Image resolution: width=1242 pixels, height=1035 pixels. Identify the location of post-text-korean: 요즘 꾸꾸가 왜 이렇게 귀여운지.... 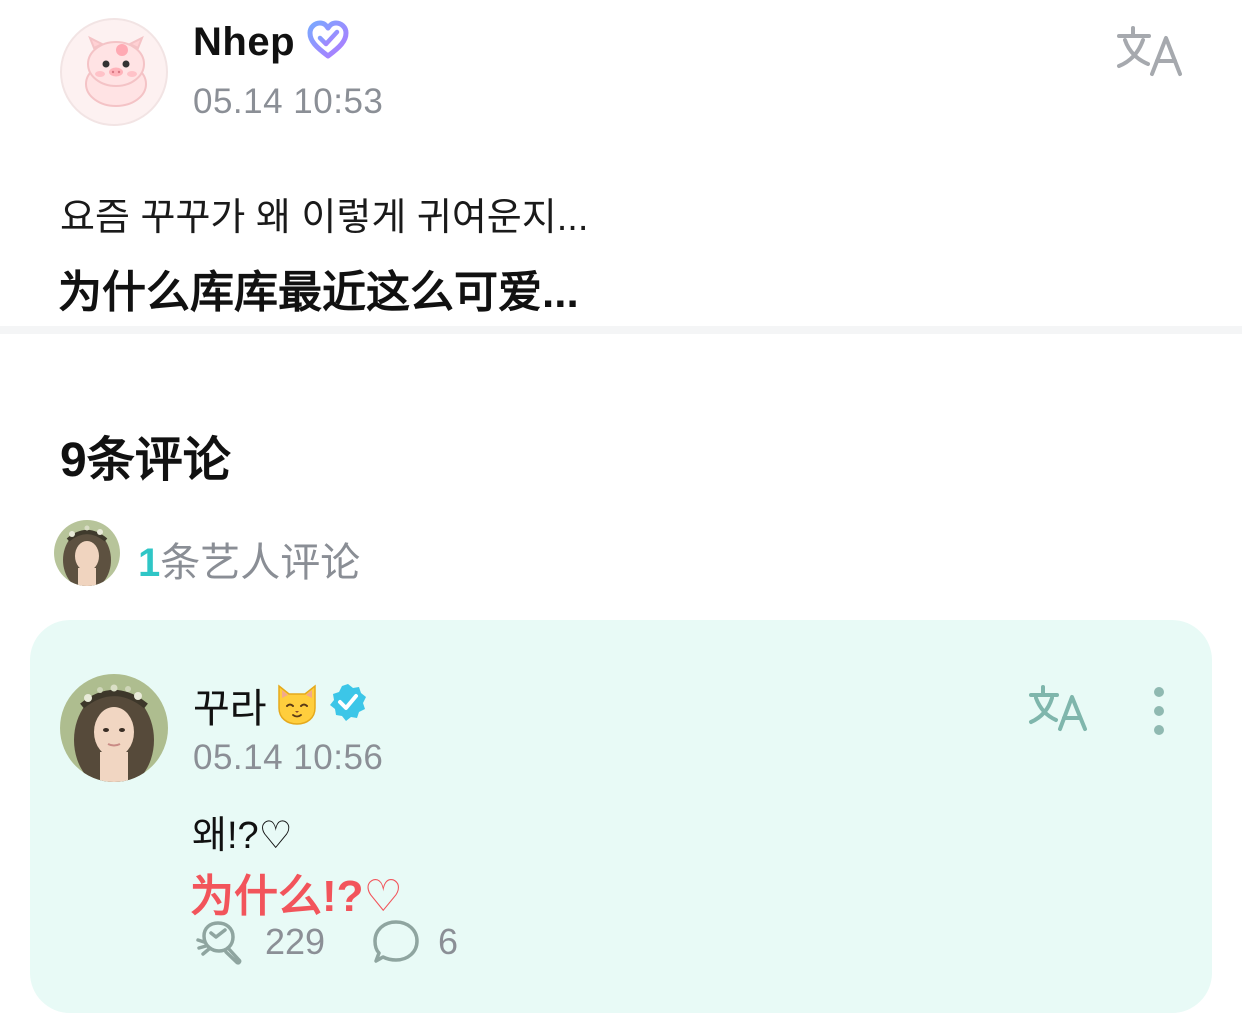
(324, 218).